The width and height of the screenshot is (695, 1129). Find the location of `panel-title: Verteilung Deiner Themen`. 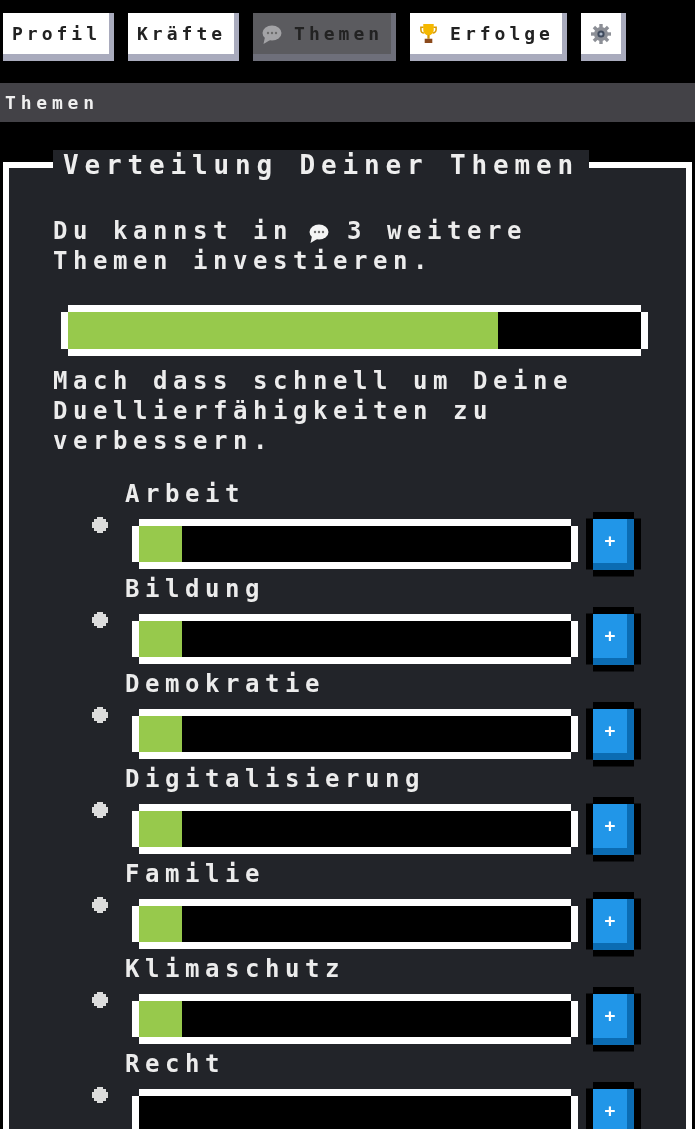

panel-title: Verteilung Deiner Themen is located at coordinates (321, 165).